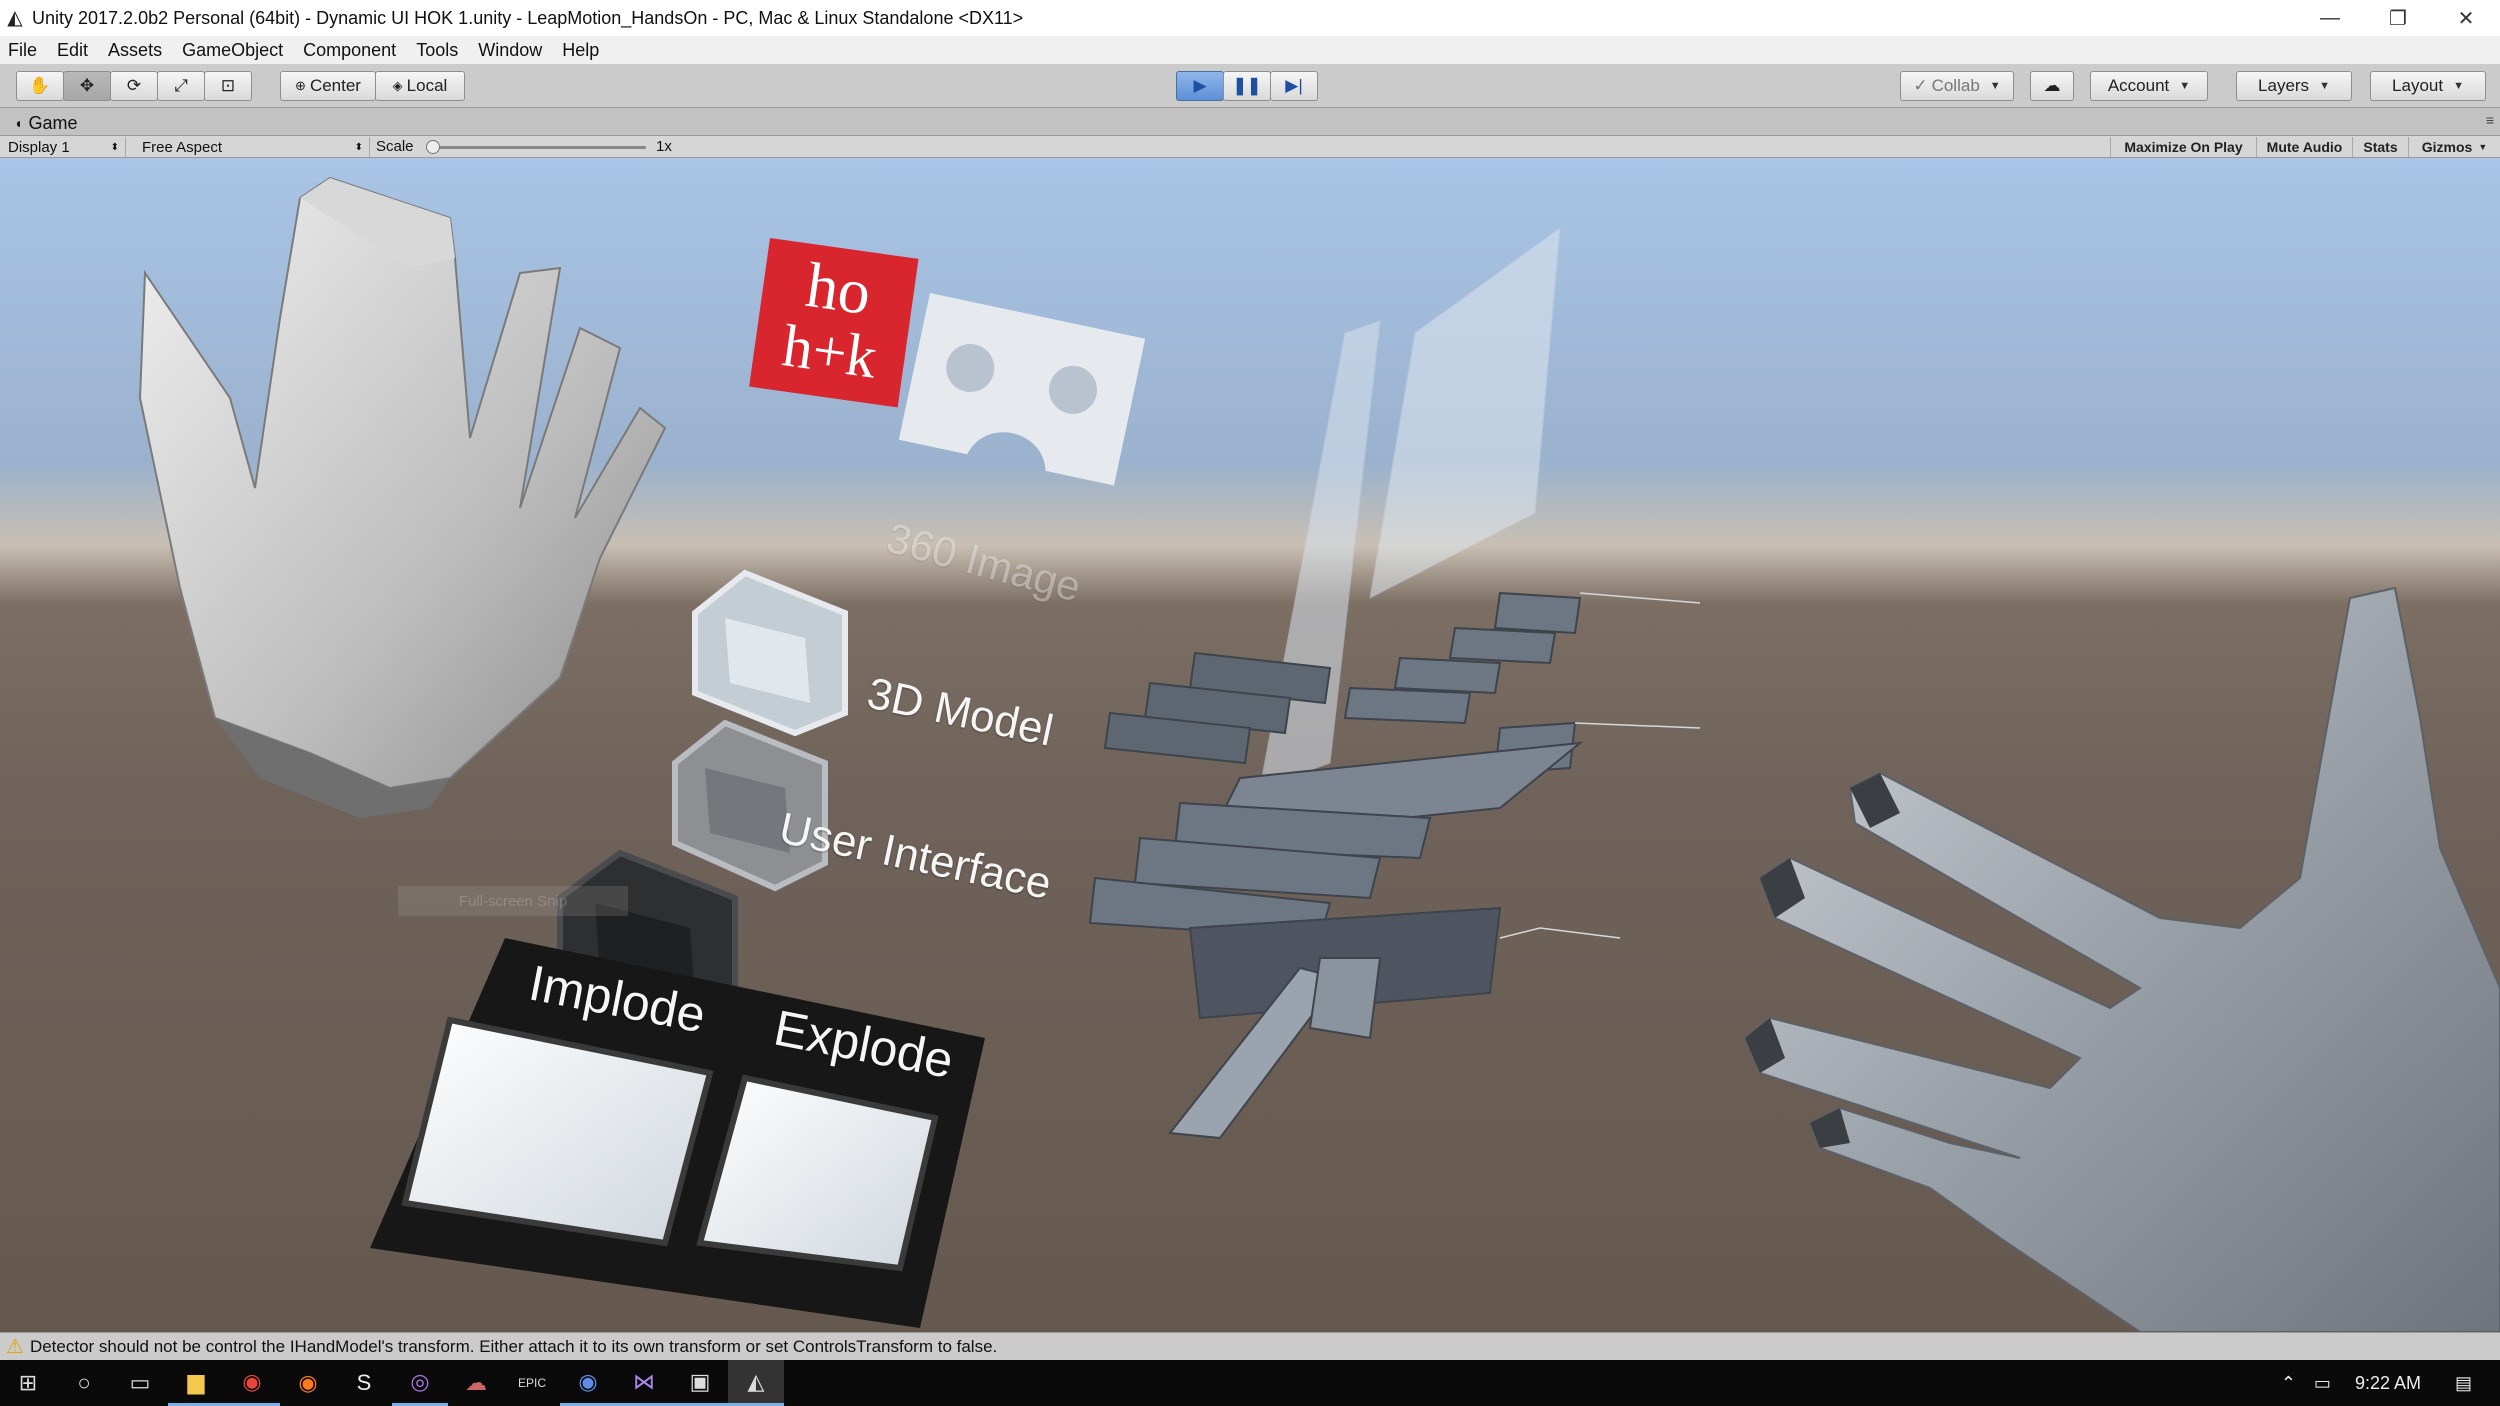 The height and width of the screenshot is (1406, 2500). I want to click on scale-icon: ⤢, so click(181, 85).